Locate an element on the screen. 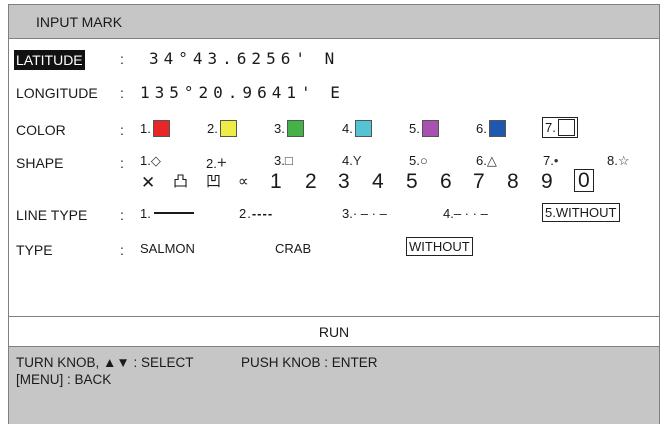 This screenshot has height=428, width=670. shape-option-triangle: 6.△ is located at coordinates (486, 161).